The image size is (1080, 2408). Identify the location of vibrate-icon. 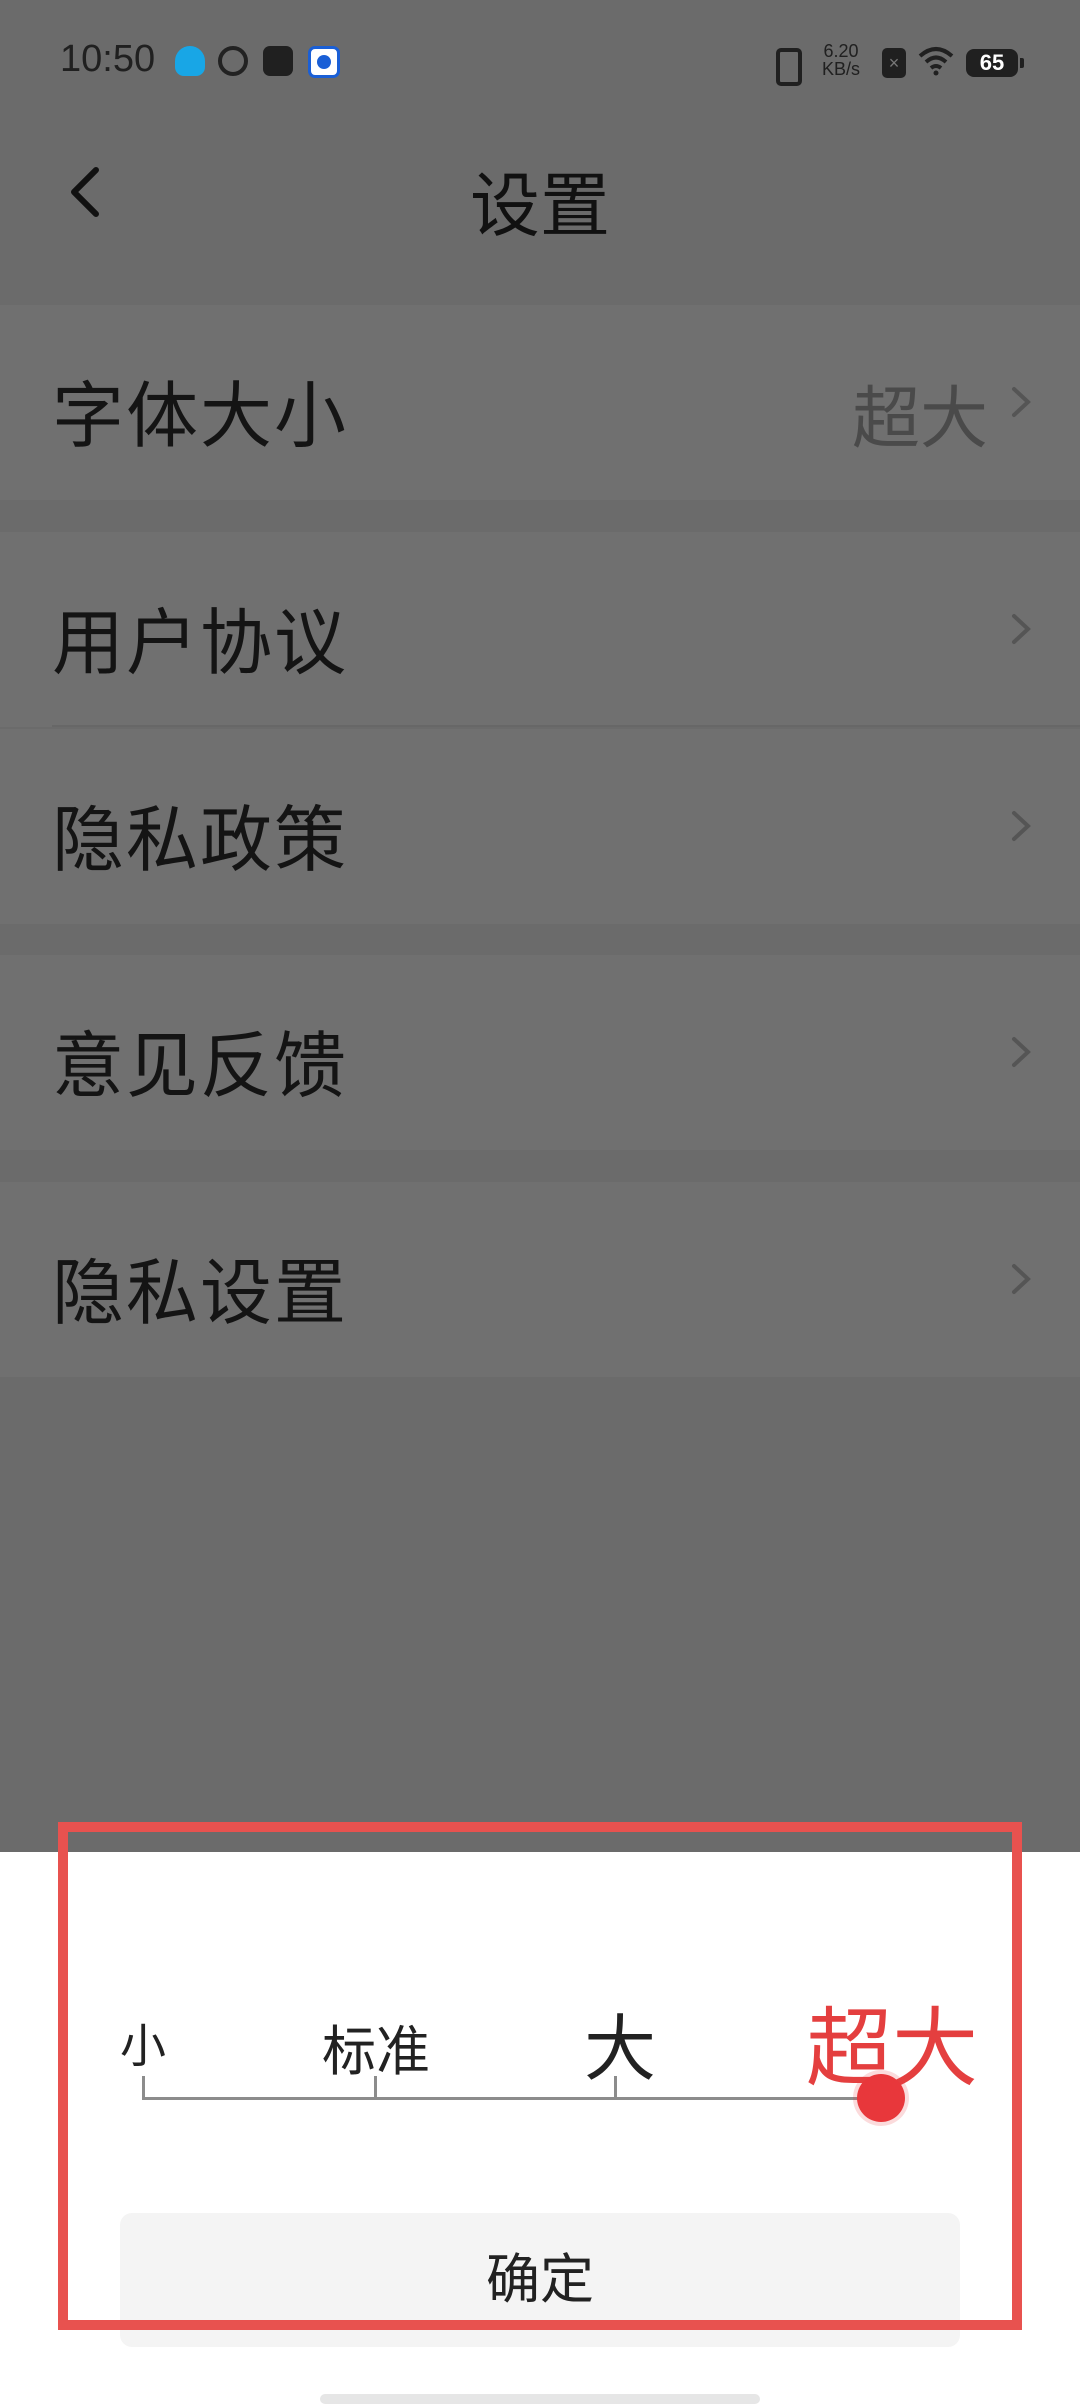
(789, 67).